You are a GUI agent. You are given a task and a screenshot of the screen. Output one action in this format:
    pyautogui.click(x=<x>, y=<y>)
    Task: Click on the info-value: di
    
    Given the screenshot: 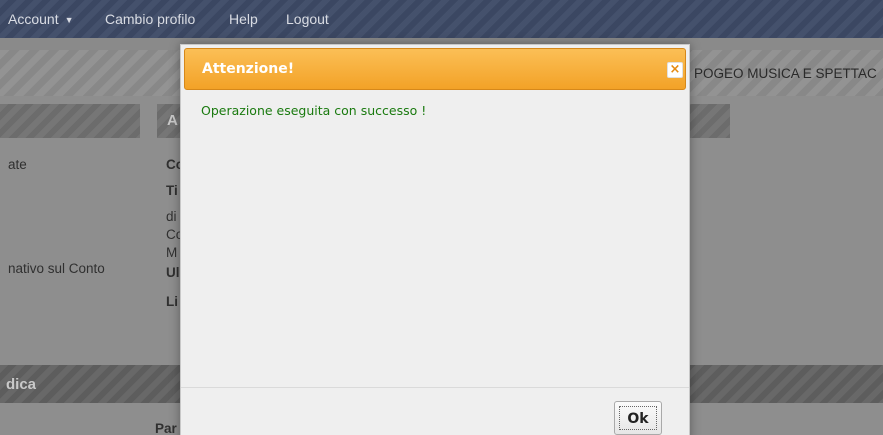 What is the action you would take?
    pyautogui.click(x=171, y=216)
    